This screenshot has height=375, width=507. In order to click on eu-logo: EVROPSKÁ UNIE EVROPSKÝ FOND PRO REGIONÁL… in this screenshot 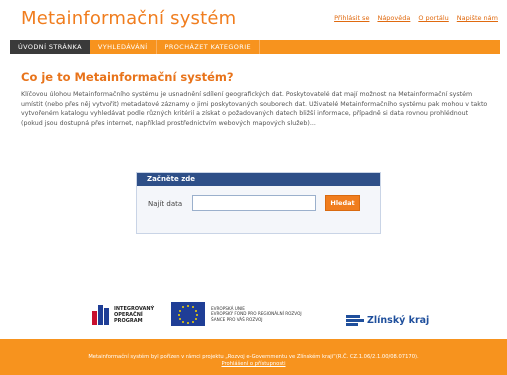, I will do `click(236, 314)`.